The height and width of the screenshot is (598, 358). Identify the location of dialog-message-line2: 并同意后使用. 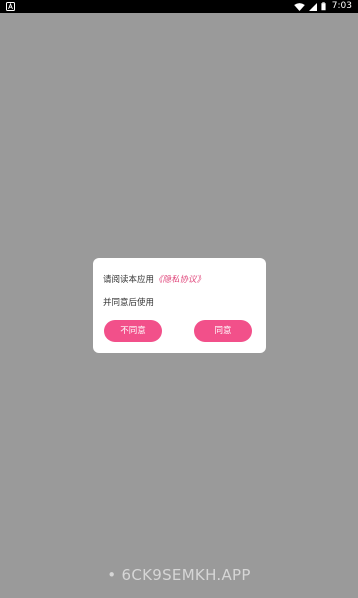
(129, 303).